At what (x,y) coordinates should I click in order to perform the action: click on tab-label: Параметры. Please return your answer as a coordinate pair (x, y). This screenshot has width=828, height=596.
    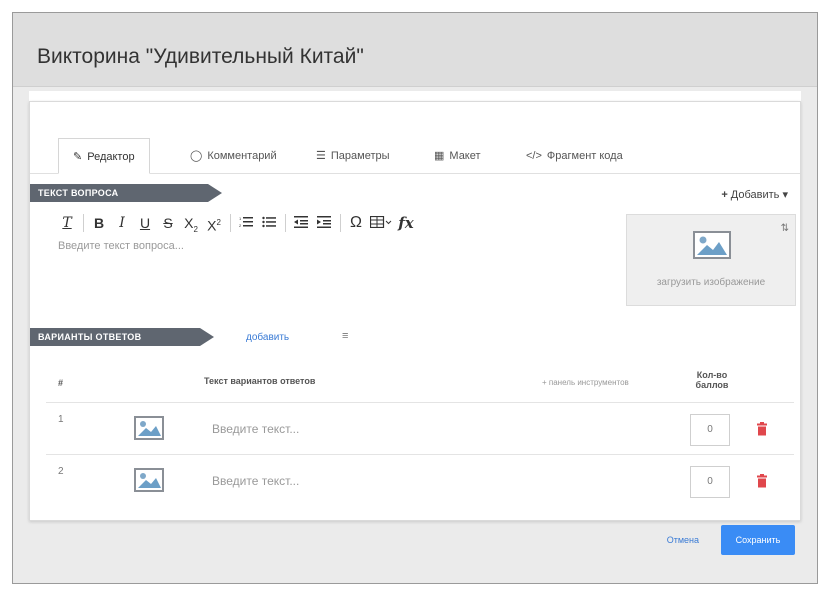
    Looking at the image, I should click on (360, 156).